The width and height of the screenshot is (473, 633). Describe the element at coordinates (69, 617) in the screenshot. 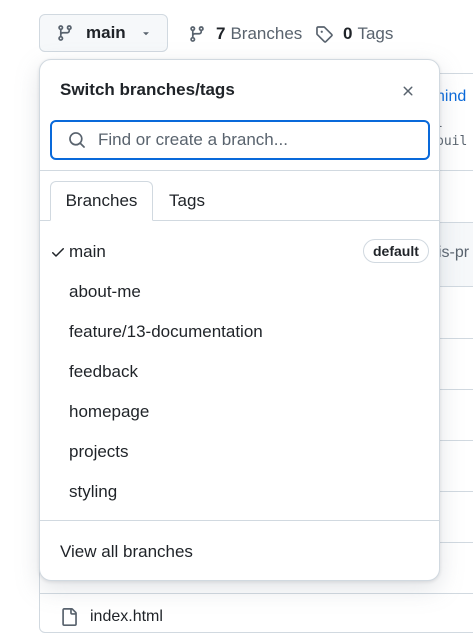

I see `file-icon` at that location.